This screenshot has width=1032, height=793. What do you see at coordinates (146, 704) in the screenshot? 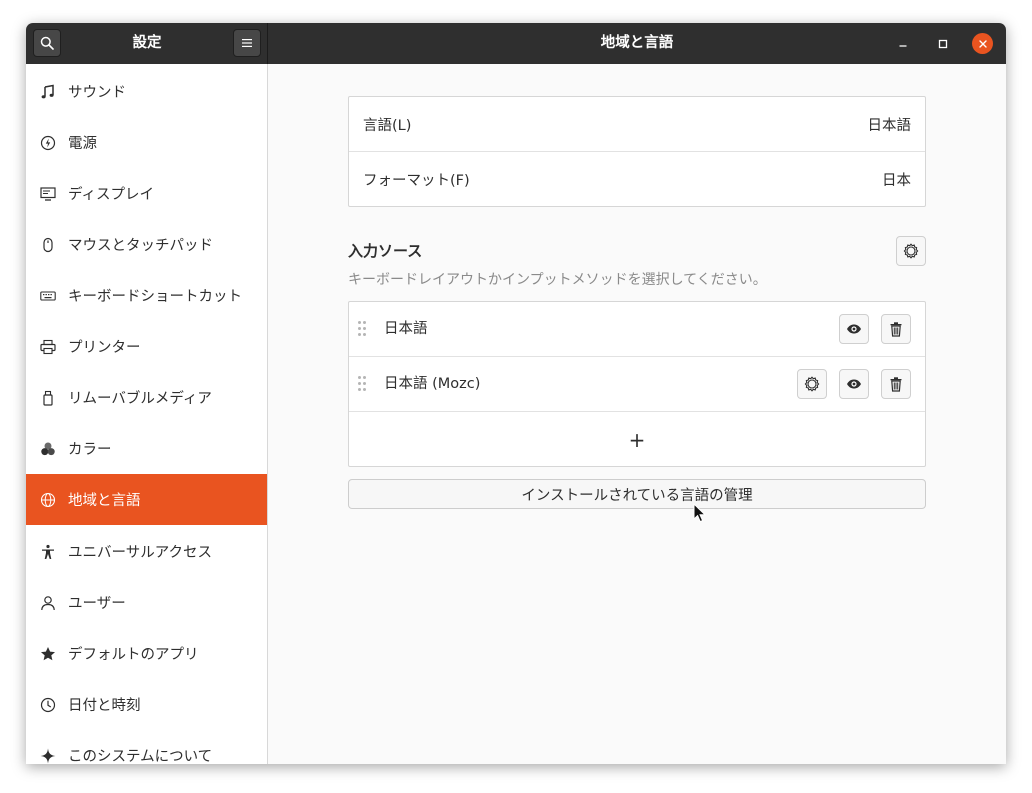
I see `sidebar-item-date-time: 日付と時刻` at bounding box center [146, 704].